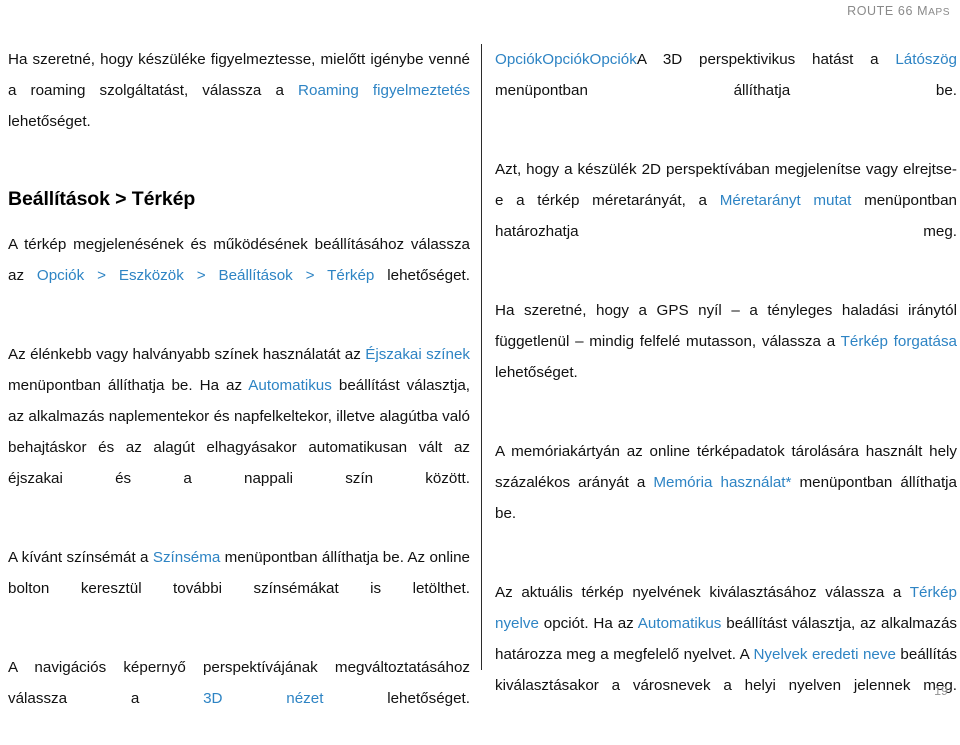 This screenshot has width=960, height=745. Describe the element at coordinates (187, 557) in the screenshot. I see `link-szinsema: Színséma` at that location.